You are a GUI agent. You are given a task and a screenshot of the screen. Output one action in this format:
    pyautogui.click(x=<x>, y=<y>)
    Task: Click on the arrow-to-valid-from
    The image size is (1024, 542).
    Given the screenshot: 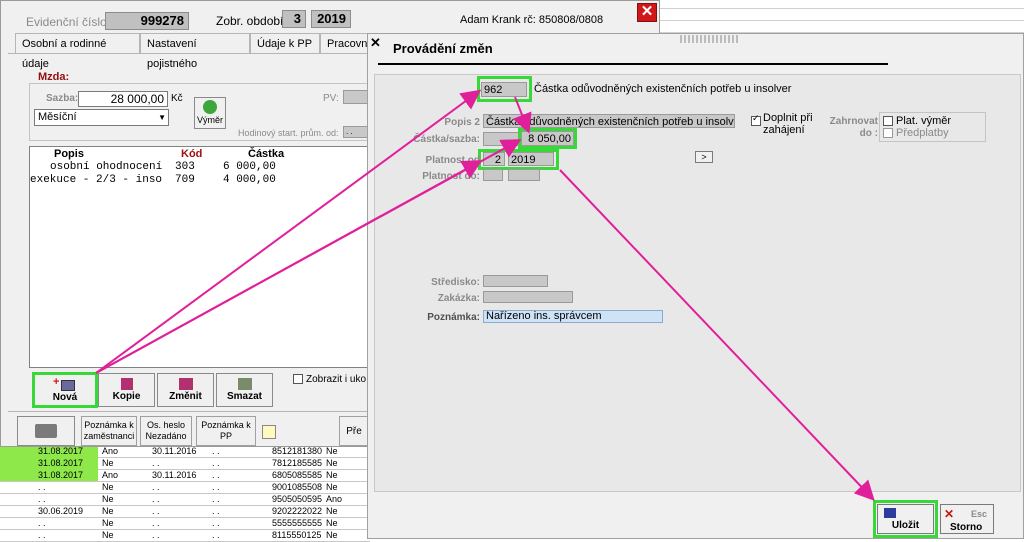 What is the action you would take?
    pyautogui.click(x=289, y=267)
    